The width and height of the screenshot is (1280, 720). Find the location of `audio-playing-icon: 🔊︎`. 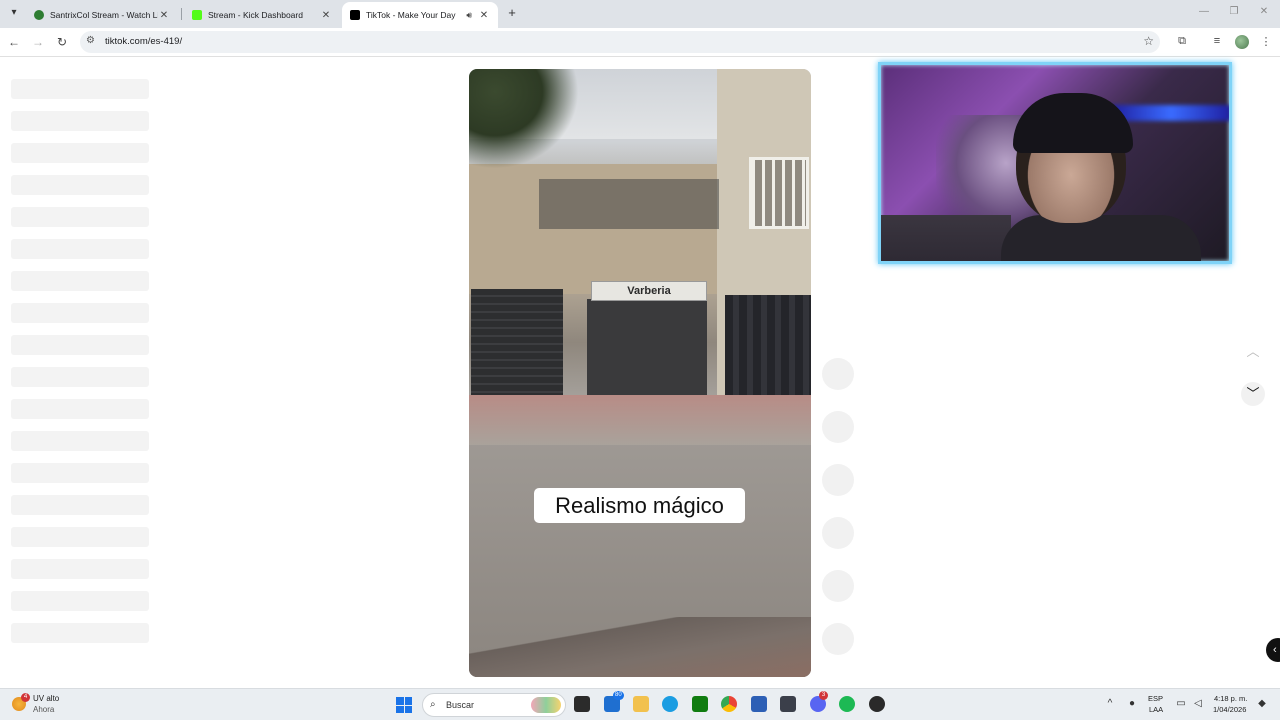

audio-playing-icon: 🔊︎ is located at coordinates (469, 15).